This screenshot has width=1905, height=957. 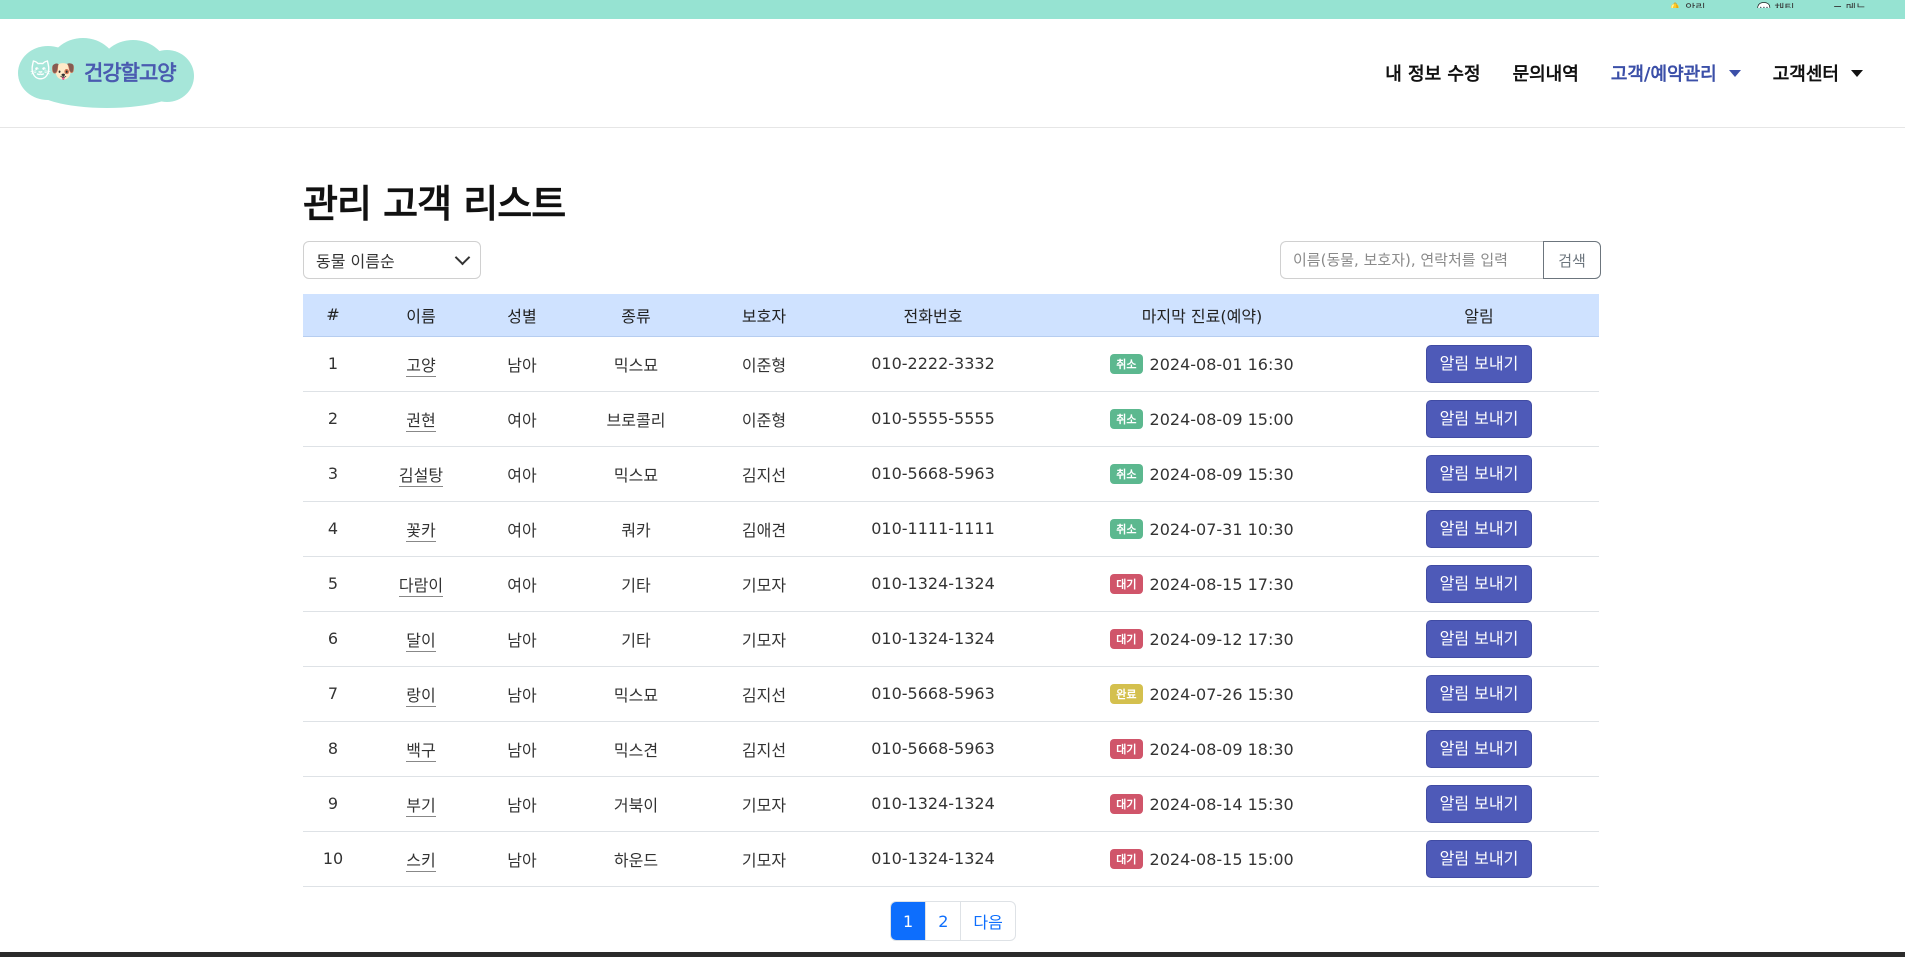 I want to click on col-header-kind: 종류, so click(x=636, y=315).